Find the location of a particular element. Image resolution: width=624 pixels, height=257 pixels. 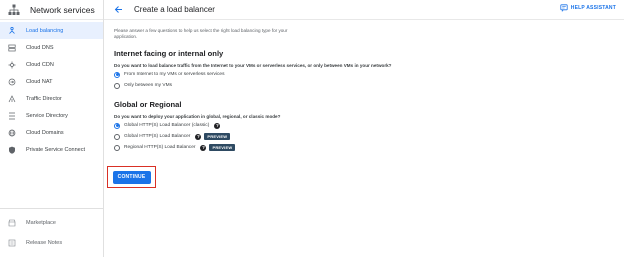

sidebar-item-marketplace: Marketplace is located at coordinates (51, 223).